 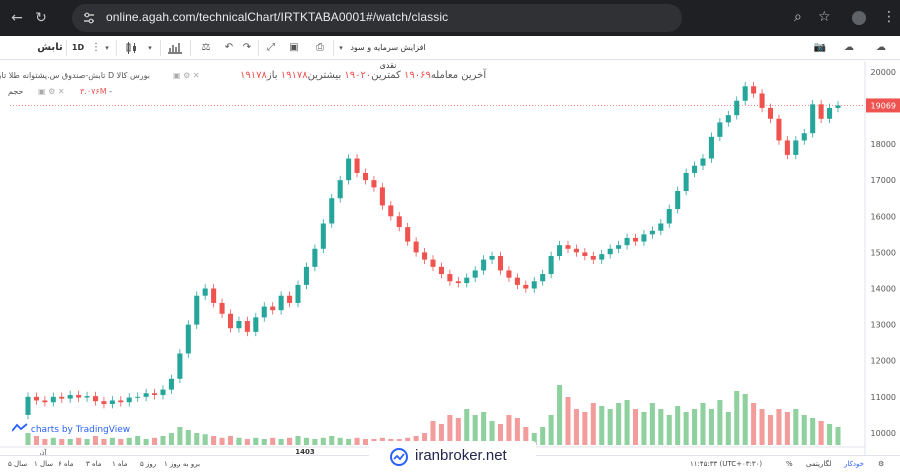 I want to click on snapshot-icon: 📷, so click(x=820, y=48).